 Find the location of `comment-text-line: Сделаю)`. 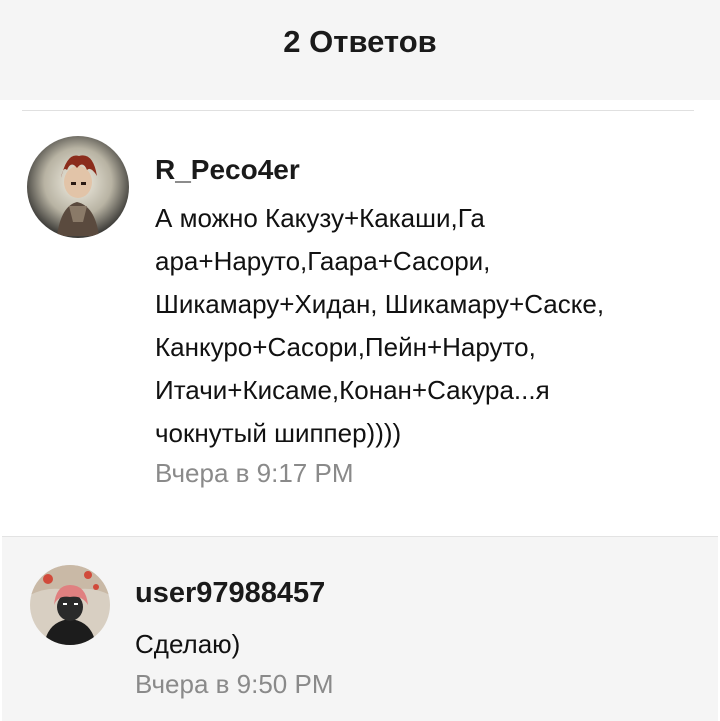

comment-text-line: Сделаю) is located at coordinates (188, 644).